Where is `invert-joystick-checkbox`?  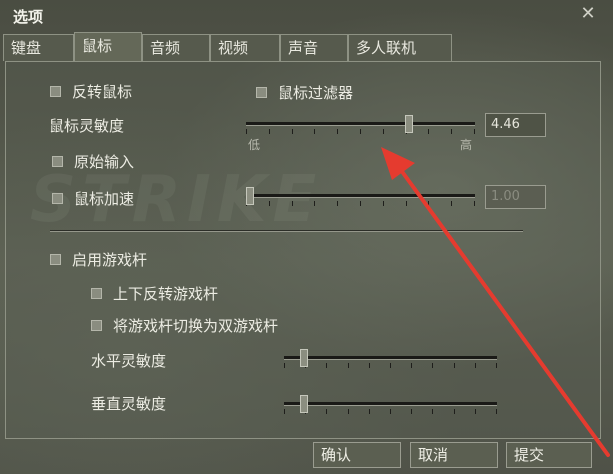
invert-joystick-checkbox is located at coordinates (96, 293).